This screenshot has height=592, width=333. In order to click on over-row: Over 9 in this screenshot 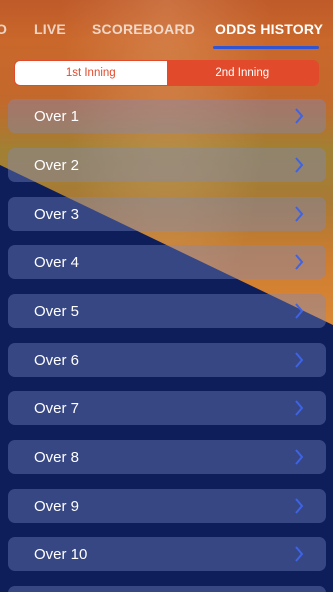, I will do `click(167, 506)`.